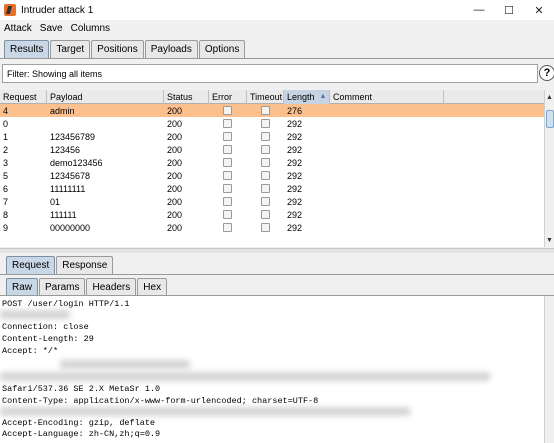 The image size is (554, 443). I want to click on maximize-button: ☐, so click(509, 10).